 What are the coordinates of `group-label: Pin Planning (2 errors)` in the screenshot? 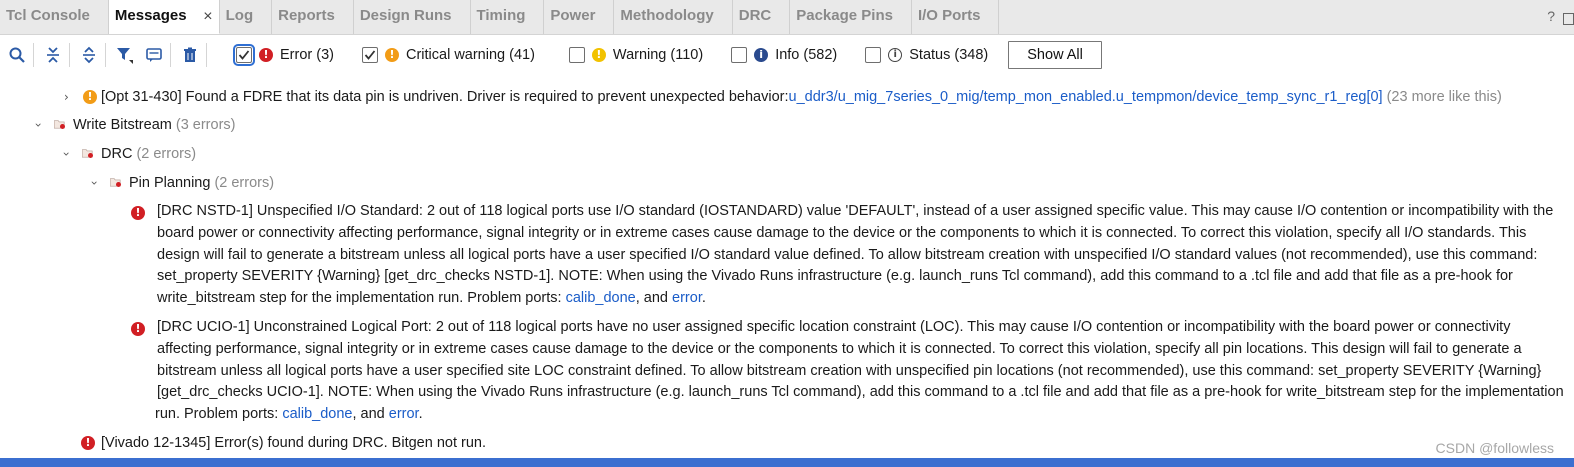 It's located at (201, 183).